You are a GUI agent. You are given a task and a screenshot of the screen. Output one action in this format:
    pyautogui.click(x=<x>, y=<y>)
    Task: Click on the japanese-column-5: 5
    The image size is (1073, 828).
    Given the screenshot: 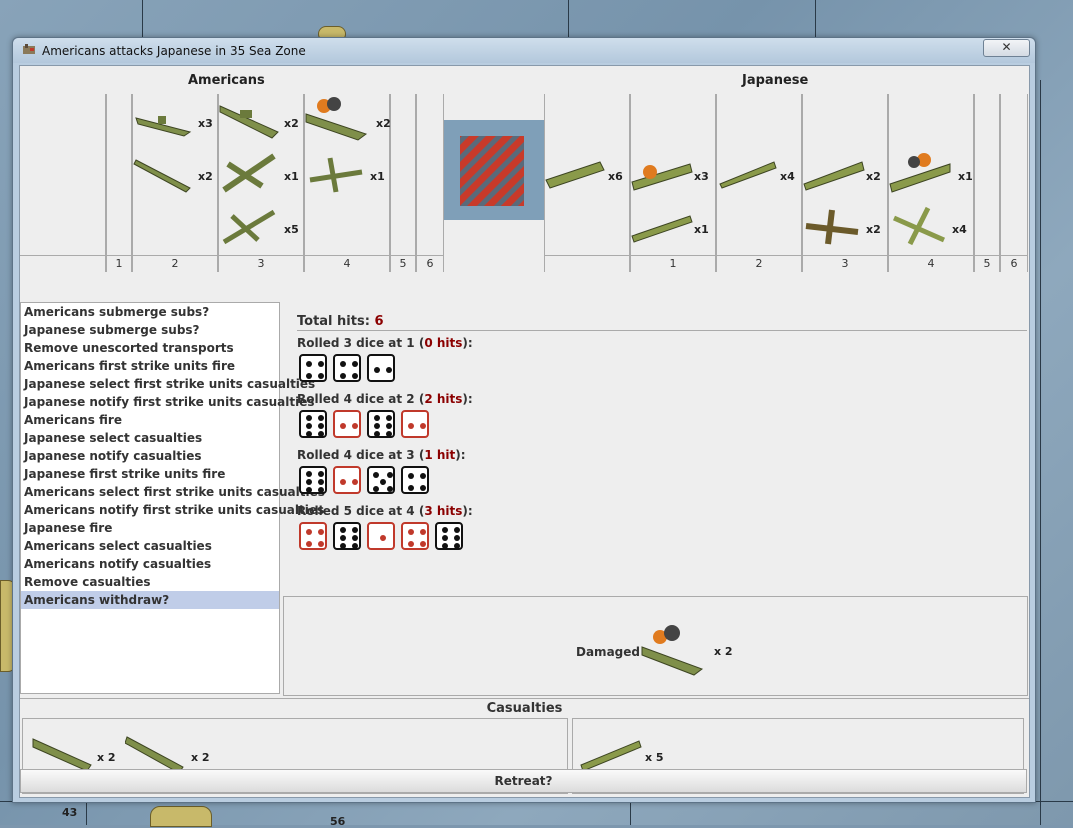 What is the action you would take?
    pyautogui.click(x=987, y=183)
    